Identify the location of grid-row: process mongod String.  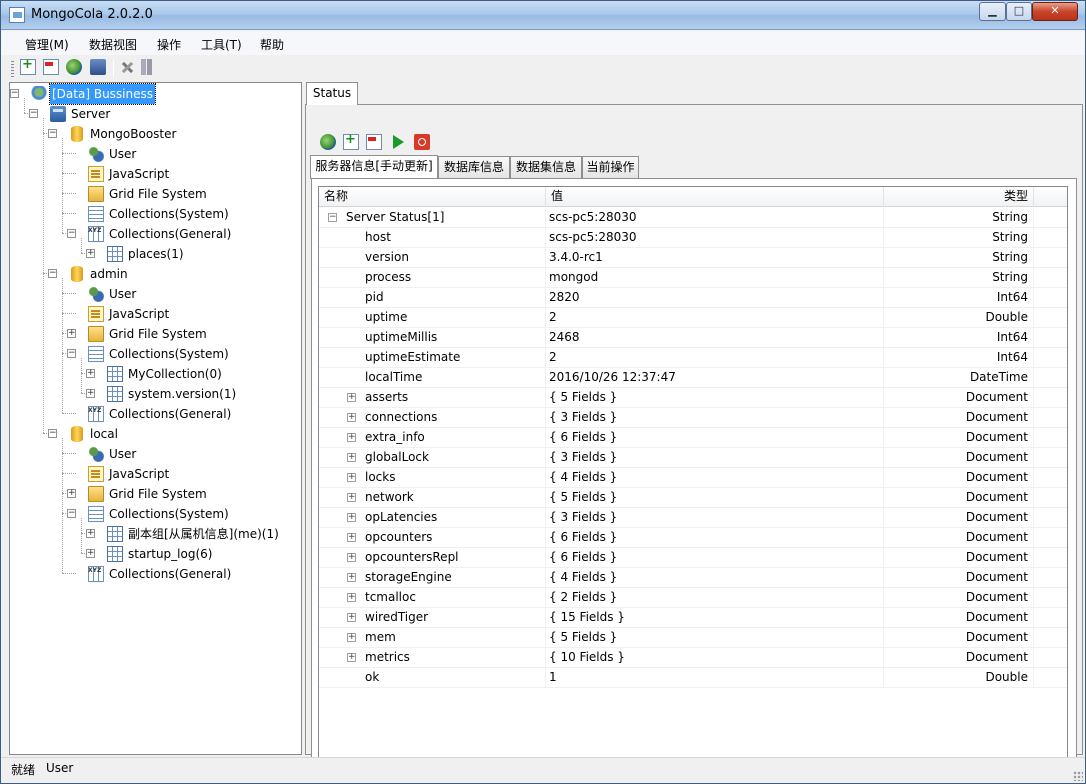
(693, 278).